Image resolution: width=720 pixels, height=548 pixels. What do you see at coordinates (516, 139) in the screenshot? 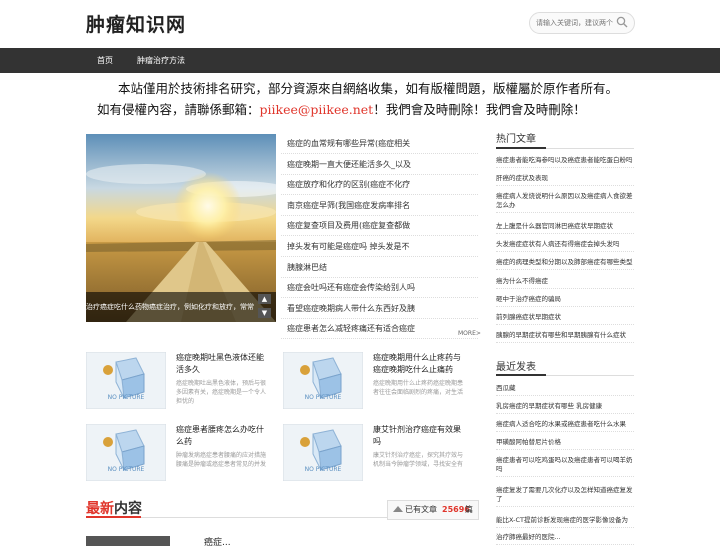
I see `hot-articles-title: 热门文章` at bounding box center [516, 139].